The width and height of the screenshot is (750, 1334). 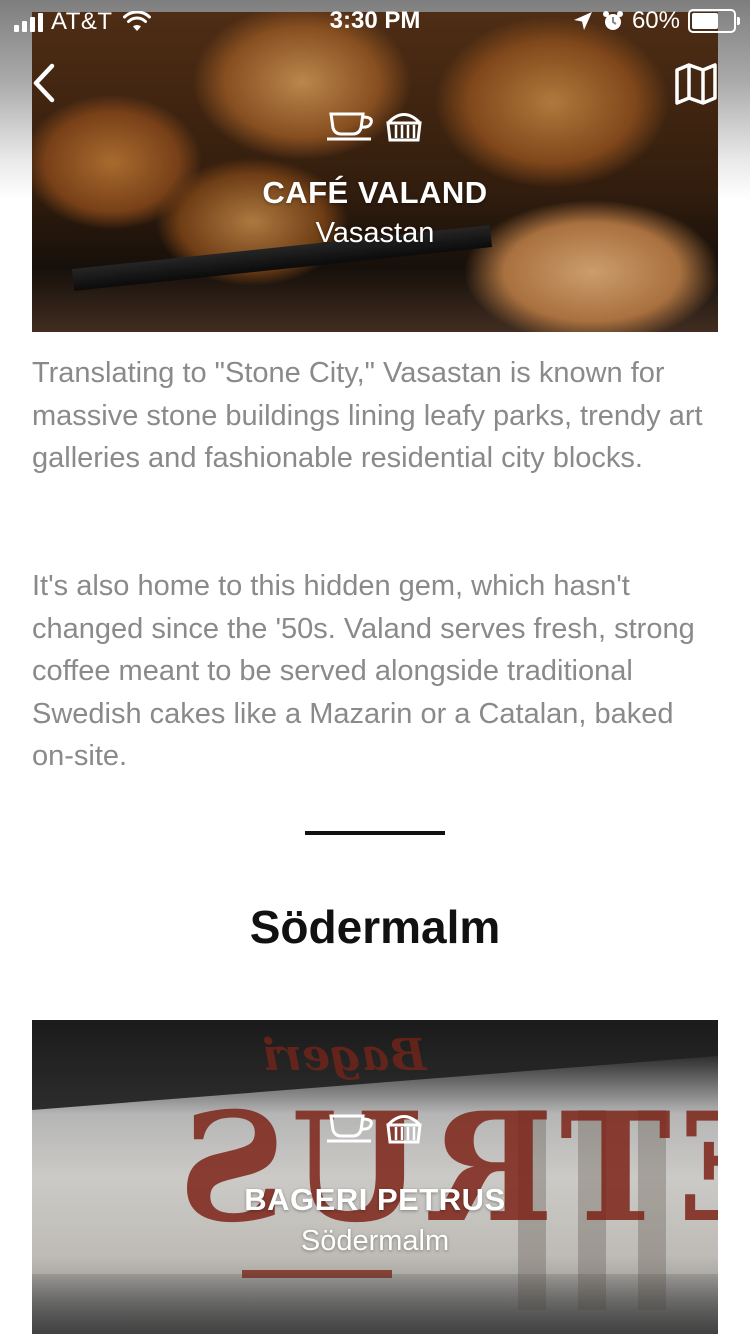 What do you see at coordinates (375, 233) in the screenshot?
I see `place-neighborhood: Vasastan` at bounding box center [375, 233].